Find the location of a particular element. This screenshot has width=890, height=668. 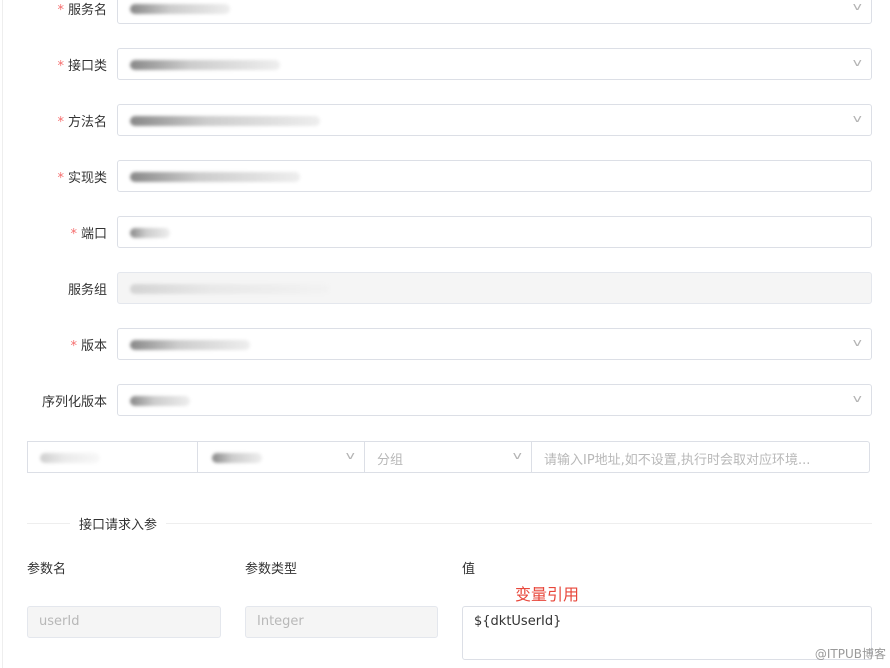

field-label-text: 服务组 is located at coordinates (87, 290).